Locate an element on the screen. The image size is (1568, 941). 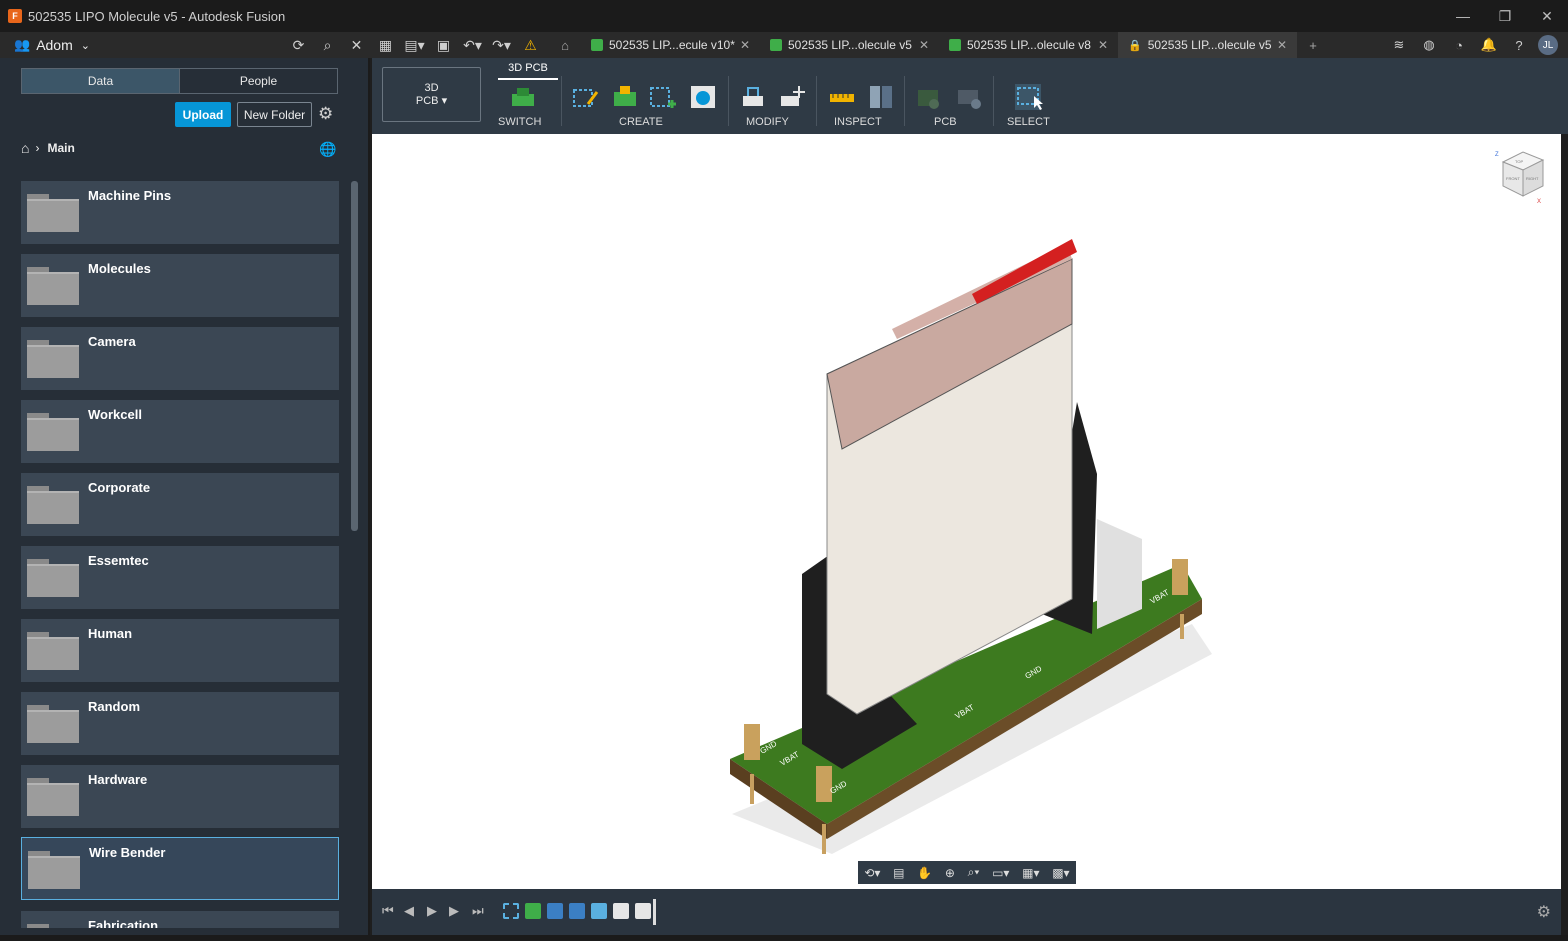
inspect-menu: INSPECT is located at coordinates (858, 122).